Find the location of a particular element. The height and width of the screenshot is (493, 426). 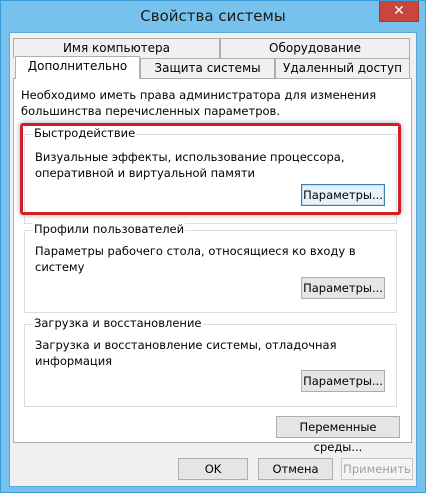

profiles-title: Профили пользователей is located at coordinates (109, 229).